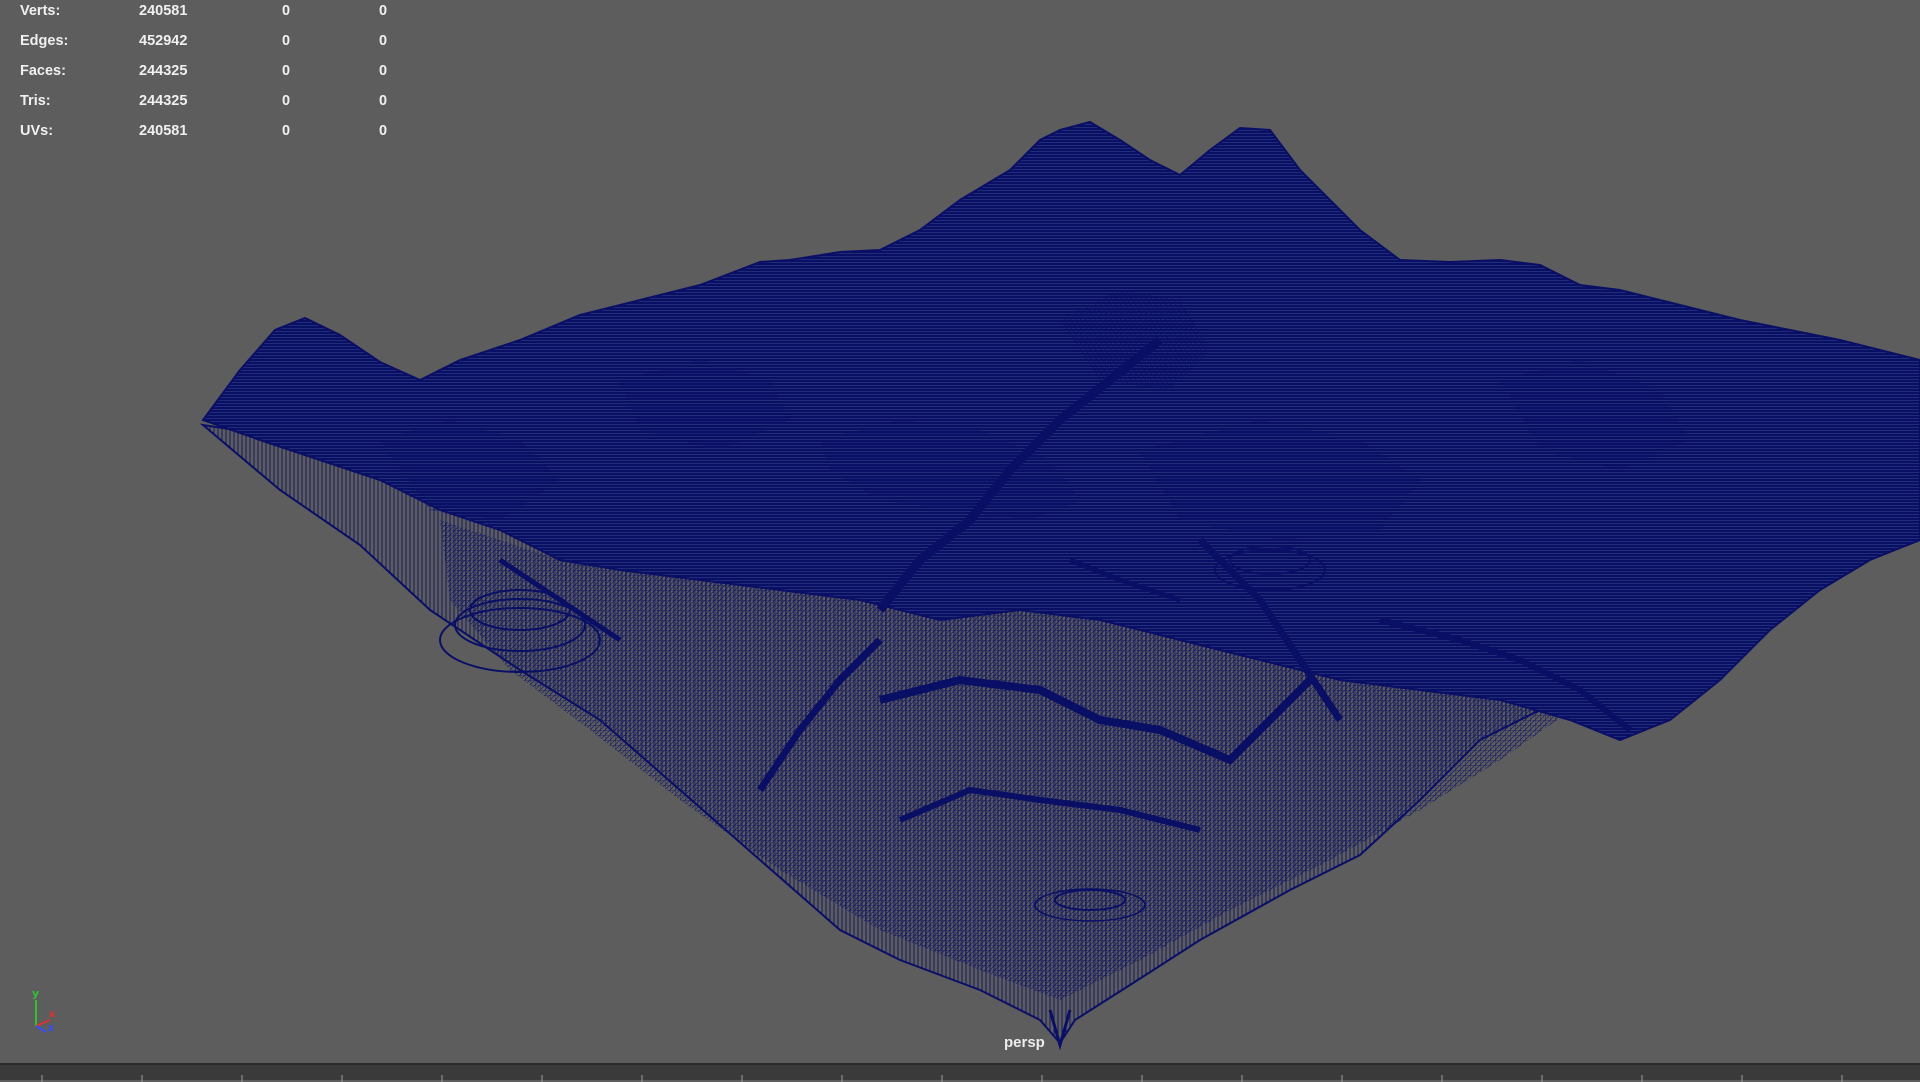 The width and height of the screenshot is (1920, 1082). I want to click on time-slider, so click(960, 1072).